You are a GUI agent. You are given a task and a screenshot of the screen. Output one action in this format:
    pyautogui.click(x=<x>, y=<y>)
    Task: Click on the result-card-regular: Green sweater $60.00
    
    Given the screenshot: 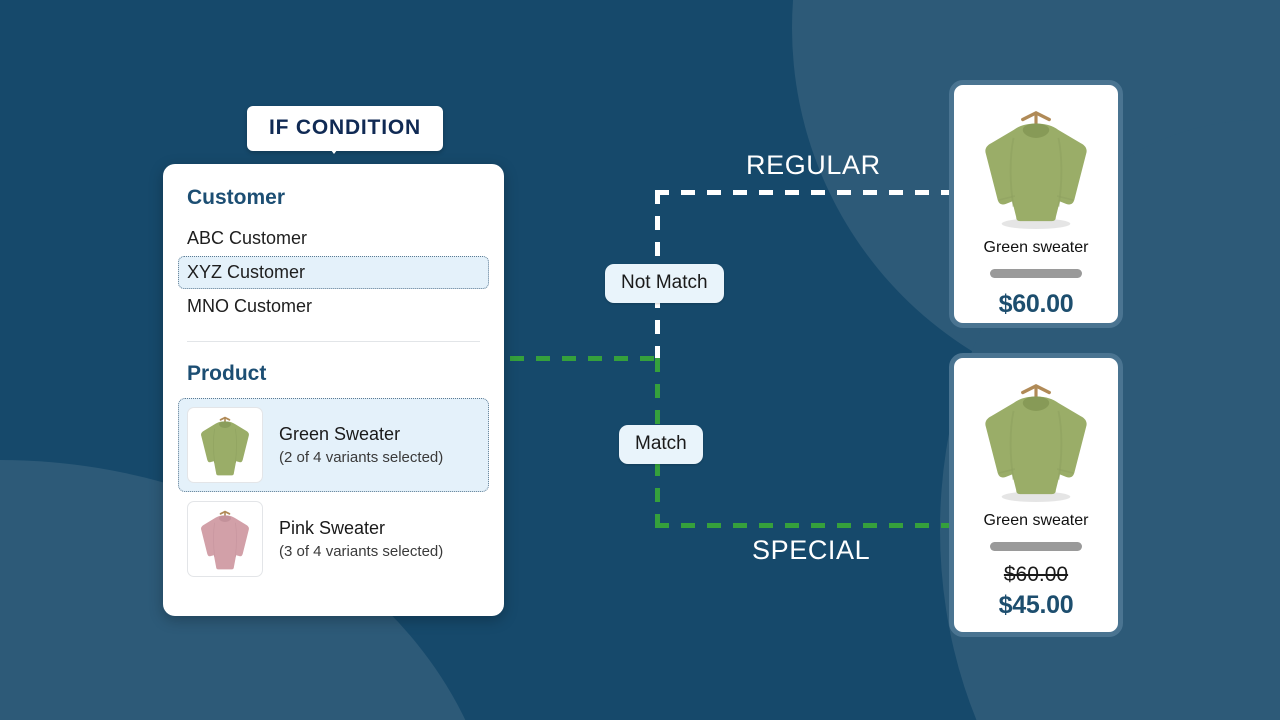 What is the action you would take?
    pyautogui.click(x=1036, y=204)
    